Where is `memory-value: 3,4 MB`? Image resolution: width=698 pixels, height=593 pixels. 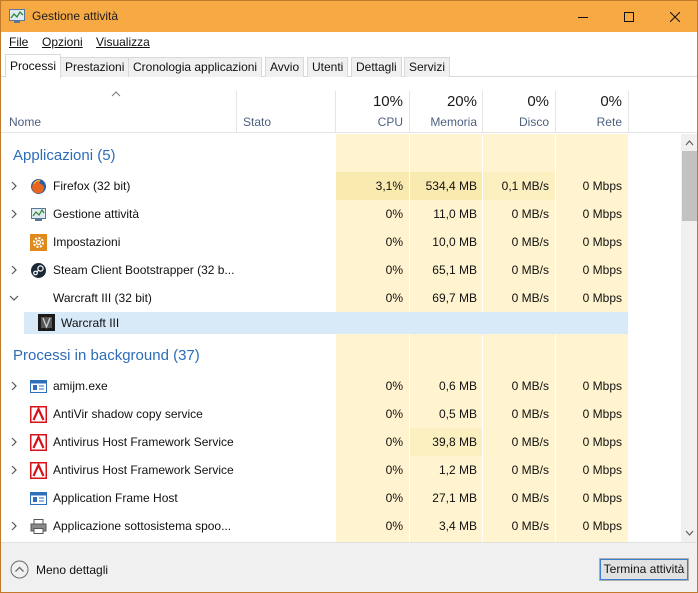
memory-value: 3,4 MB is located at coordinates (457, 526).